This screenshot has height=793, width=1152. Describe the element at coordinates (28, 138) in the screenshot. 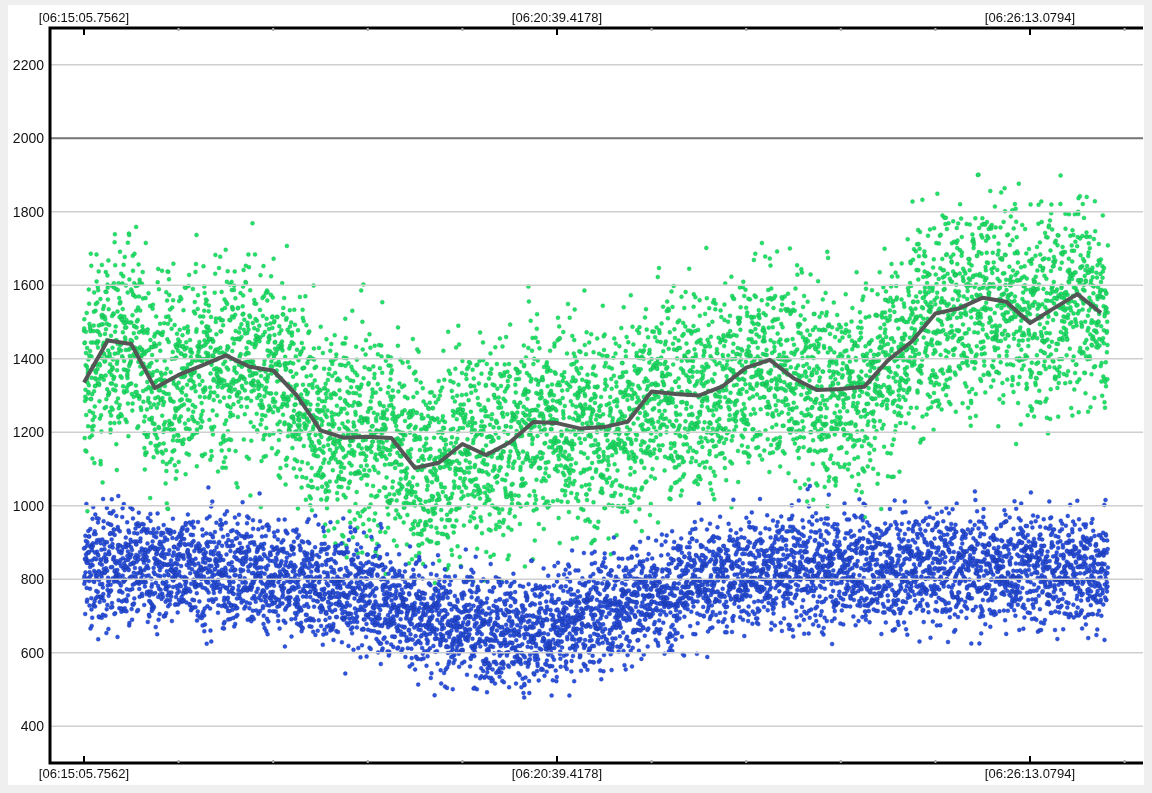

I see `y-tick-label: 2000` at that location.